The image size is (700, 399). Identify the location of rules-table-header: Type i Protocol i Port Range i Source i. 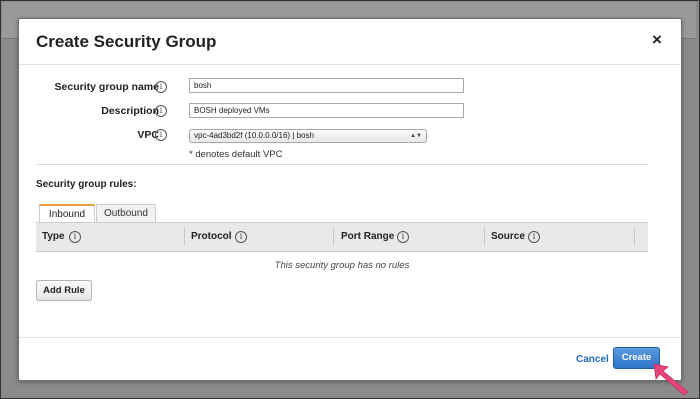
(342, 237).